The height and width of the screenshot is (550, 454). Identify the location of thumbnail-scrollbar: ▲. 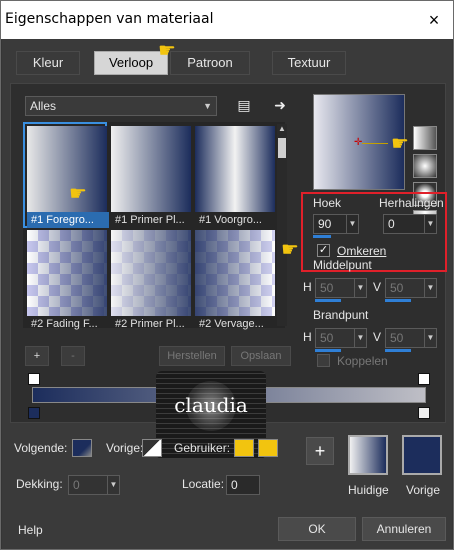
(282, 225).